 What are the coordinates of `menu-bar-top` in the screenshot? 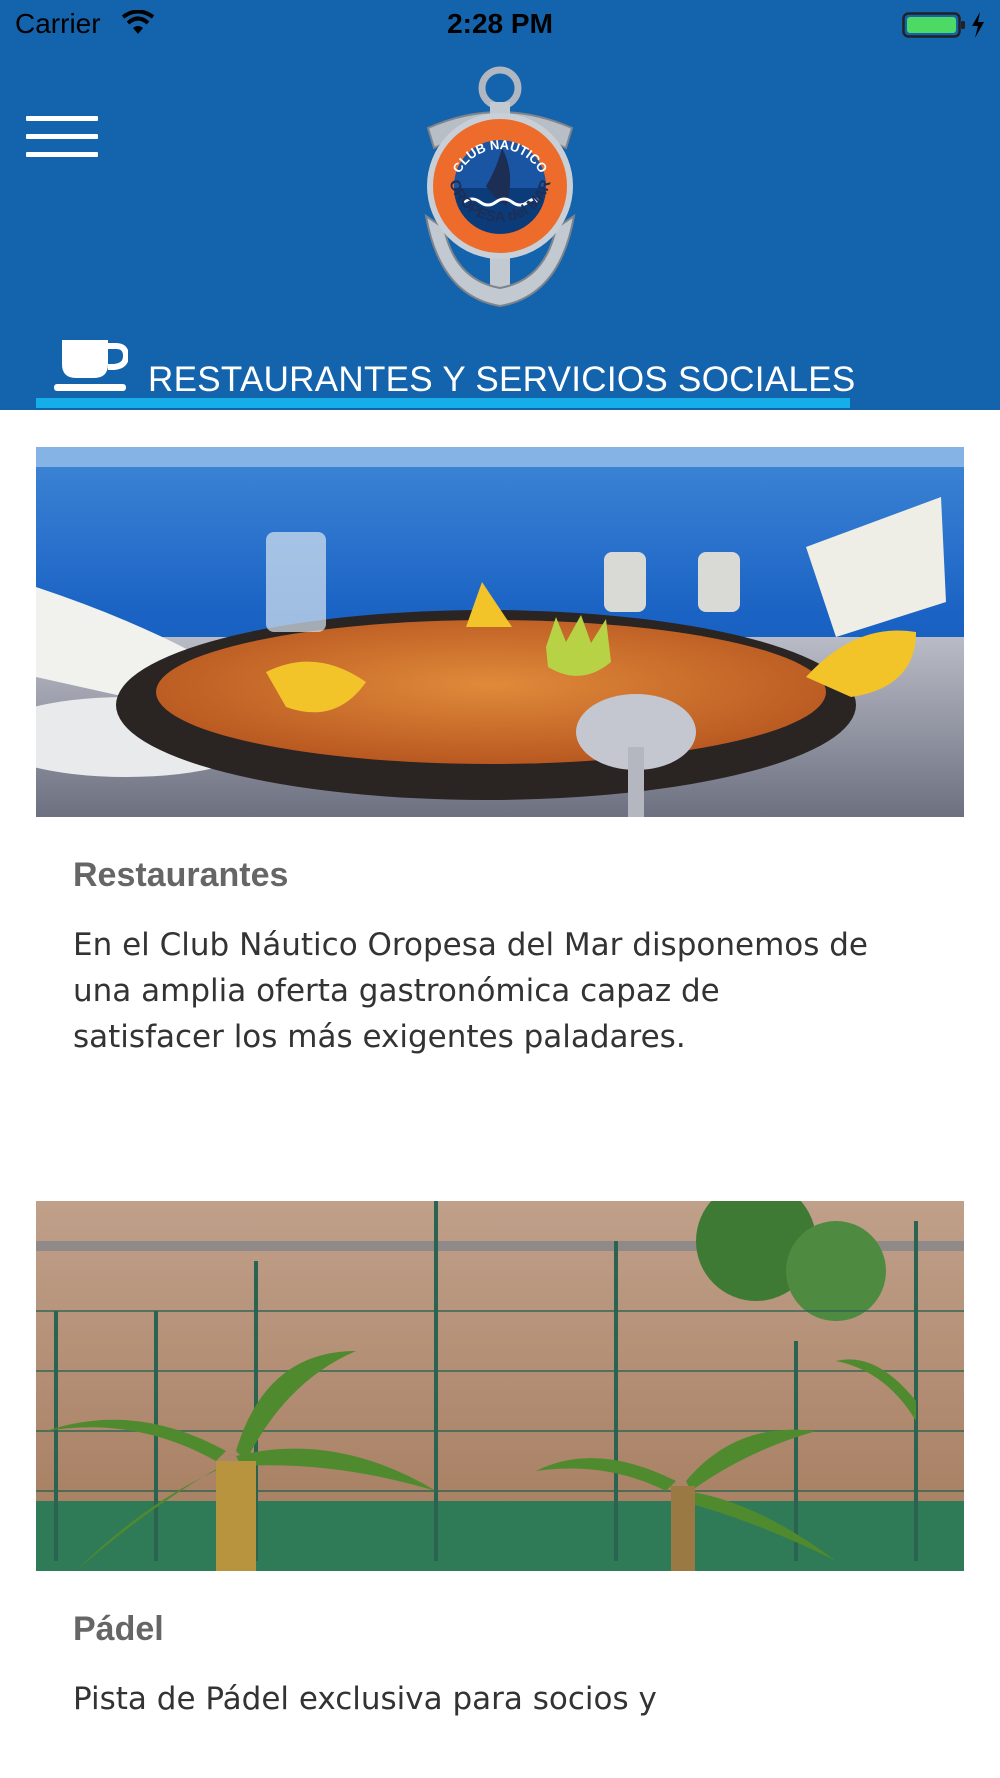 It's located at (62, 118).